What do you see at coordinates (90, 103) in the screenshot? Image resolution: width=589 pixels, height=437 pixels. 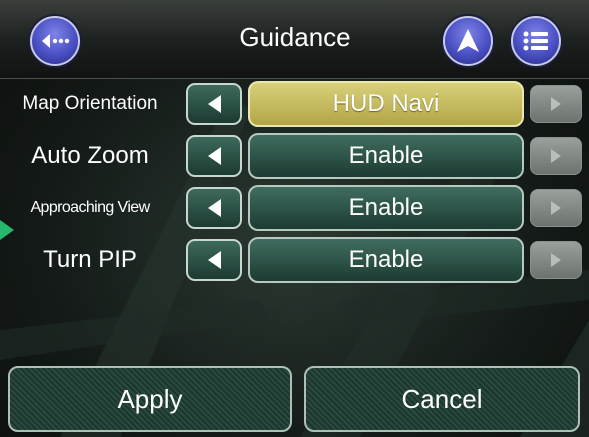 I see `setting-label: Map Orientation` at bounding box center [90, 103].